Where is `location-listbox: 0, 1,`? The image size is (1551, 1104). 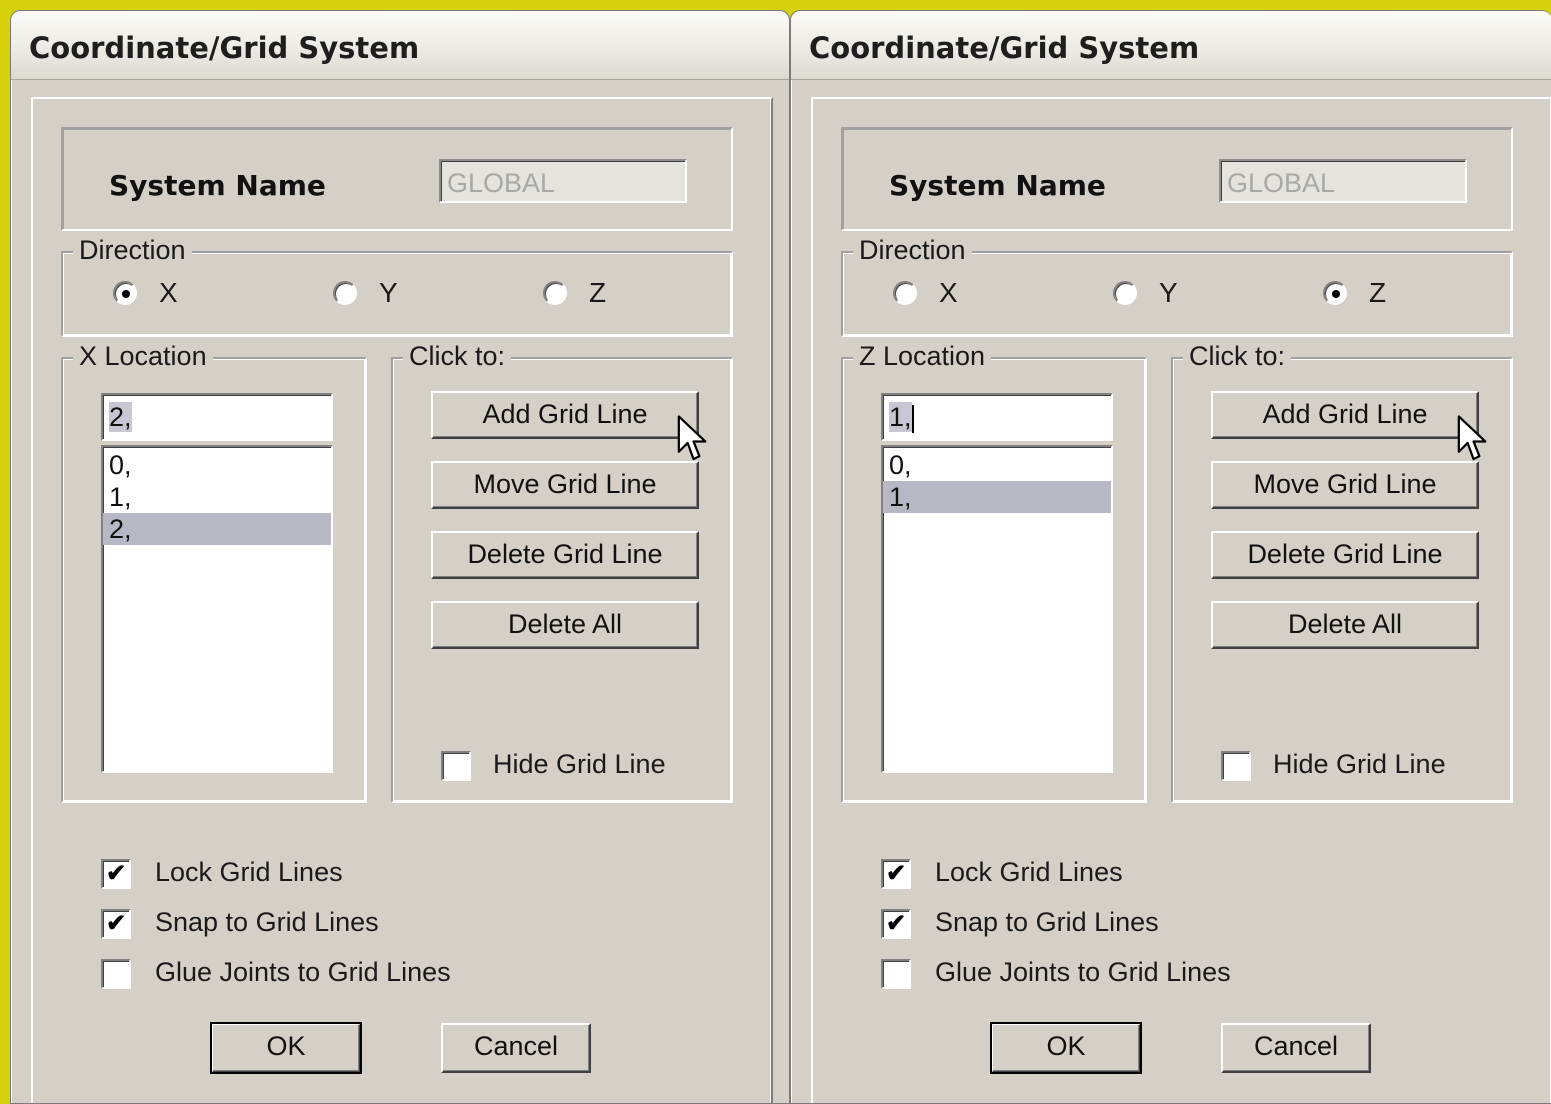
location-listbox: 0, 1, is located at coordinates (997, 609).